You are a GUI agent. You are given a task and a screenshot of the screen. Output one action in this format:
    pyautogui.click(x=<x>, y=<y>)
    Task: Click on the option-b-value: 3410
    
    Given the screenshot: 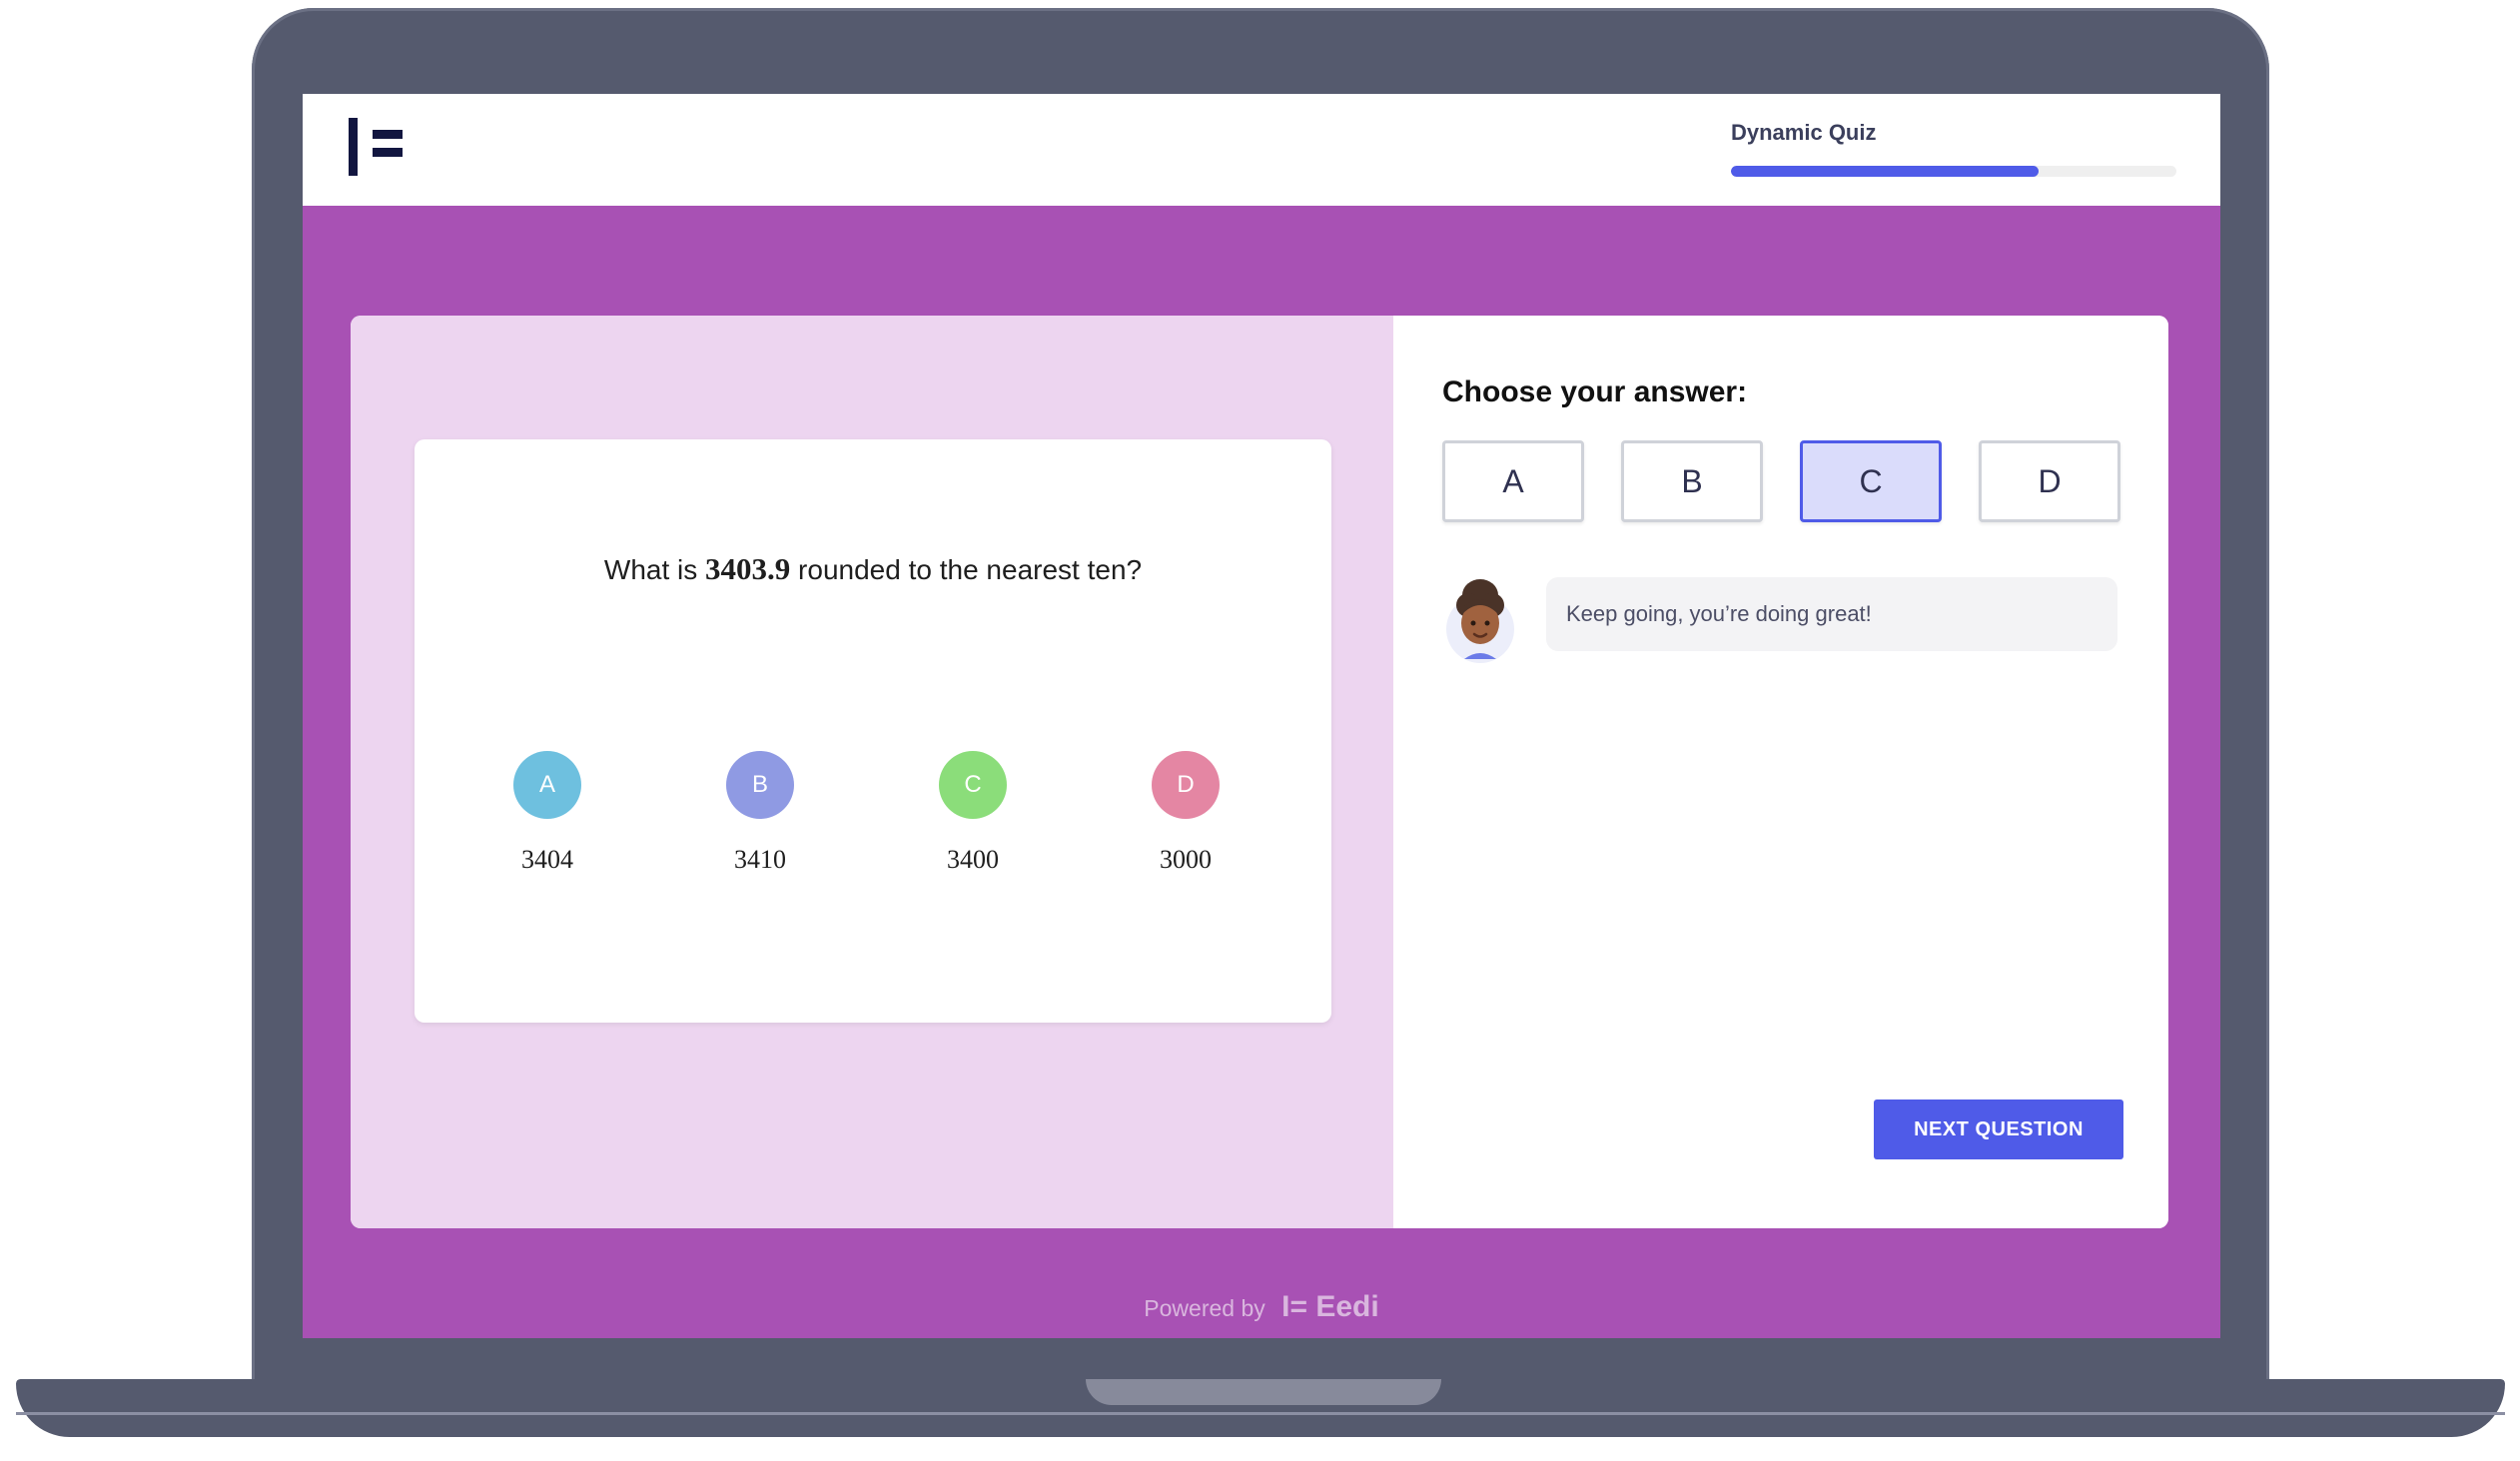 What is the action you would take?
    pyautogui.click(x=760, y=860)
    